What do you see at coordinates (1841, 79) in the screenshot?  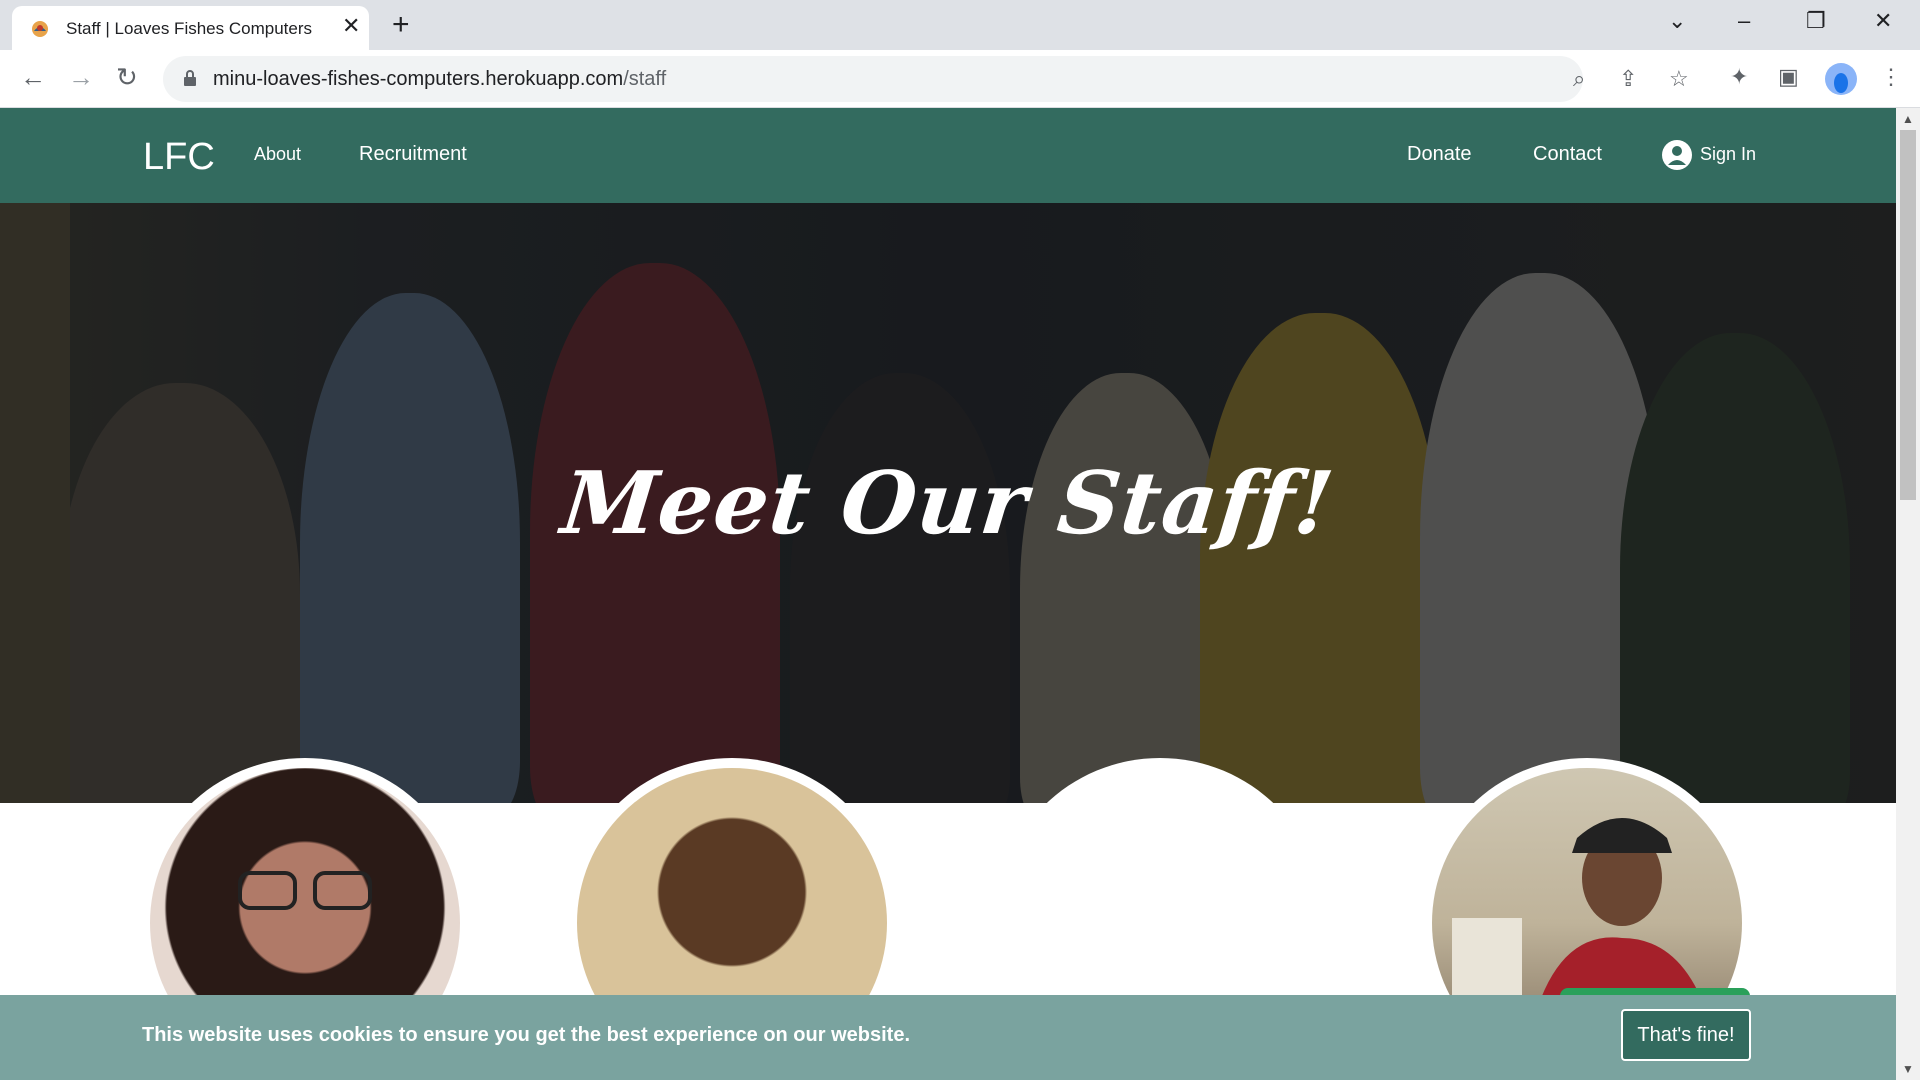 I see `profile-icon` at bounding box center [1841, 79].